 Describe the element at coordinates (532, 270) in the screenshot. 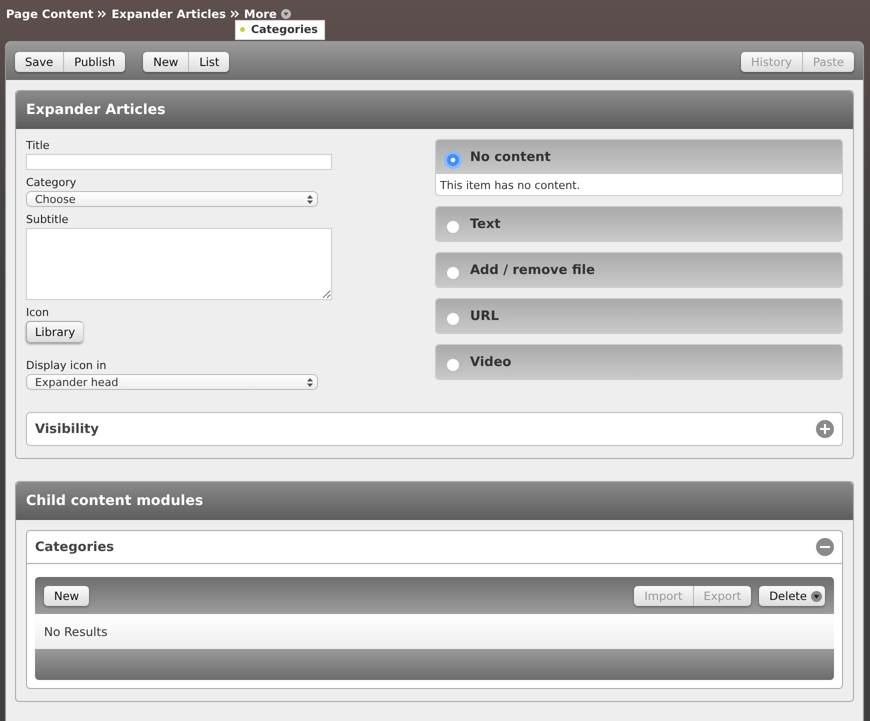

I see `option-label: Add / remove file` at that location.